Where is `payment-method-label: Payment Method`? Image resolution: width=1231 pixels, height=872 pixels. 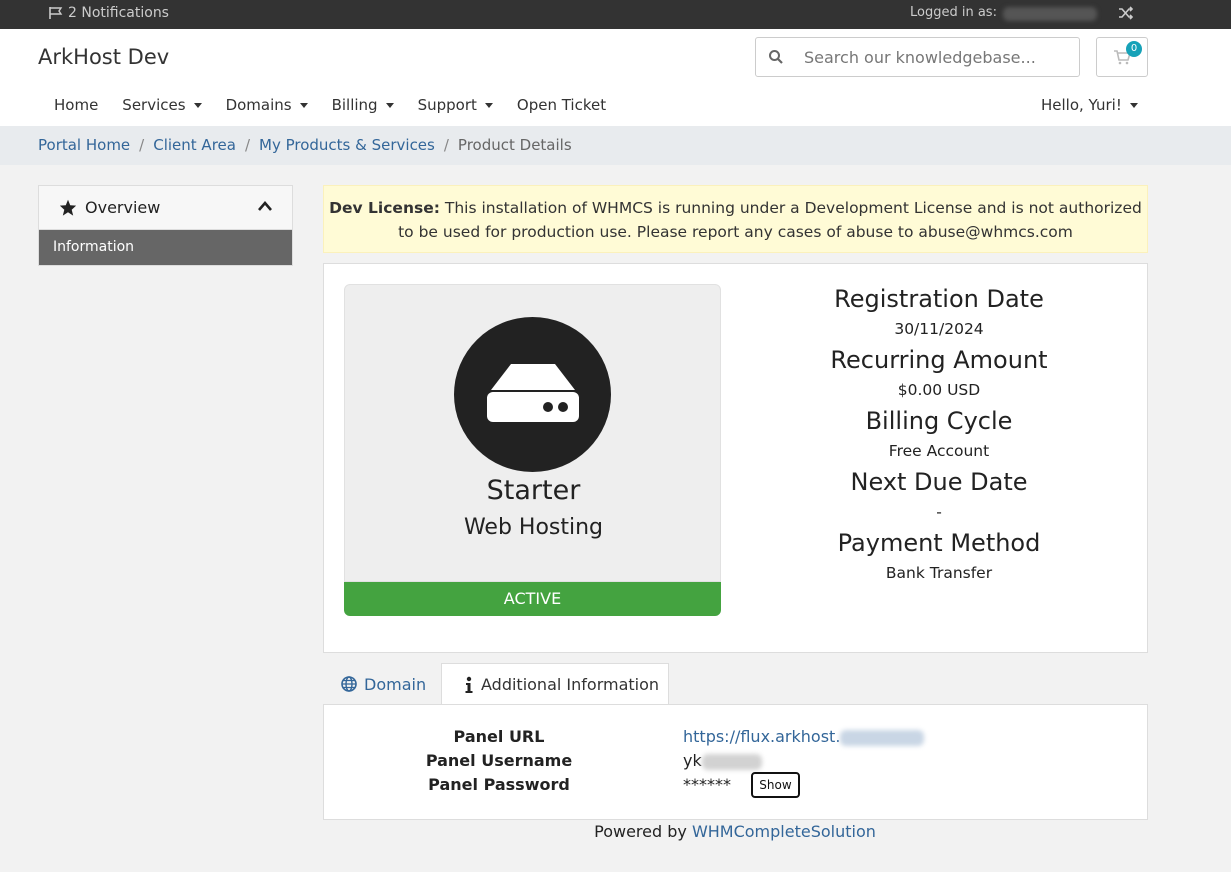 payment-method-label: Payment Method is located at coordinates (939, 543).